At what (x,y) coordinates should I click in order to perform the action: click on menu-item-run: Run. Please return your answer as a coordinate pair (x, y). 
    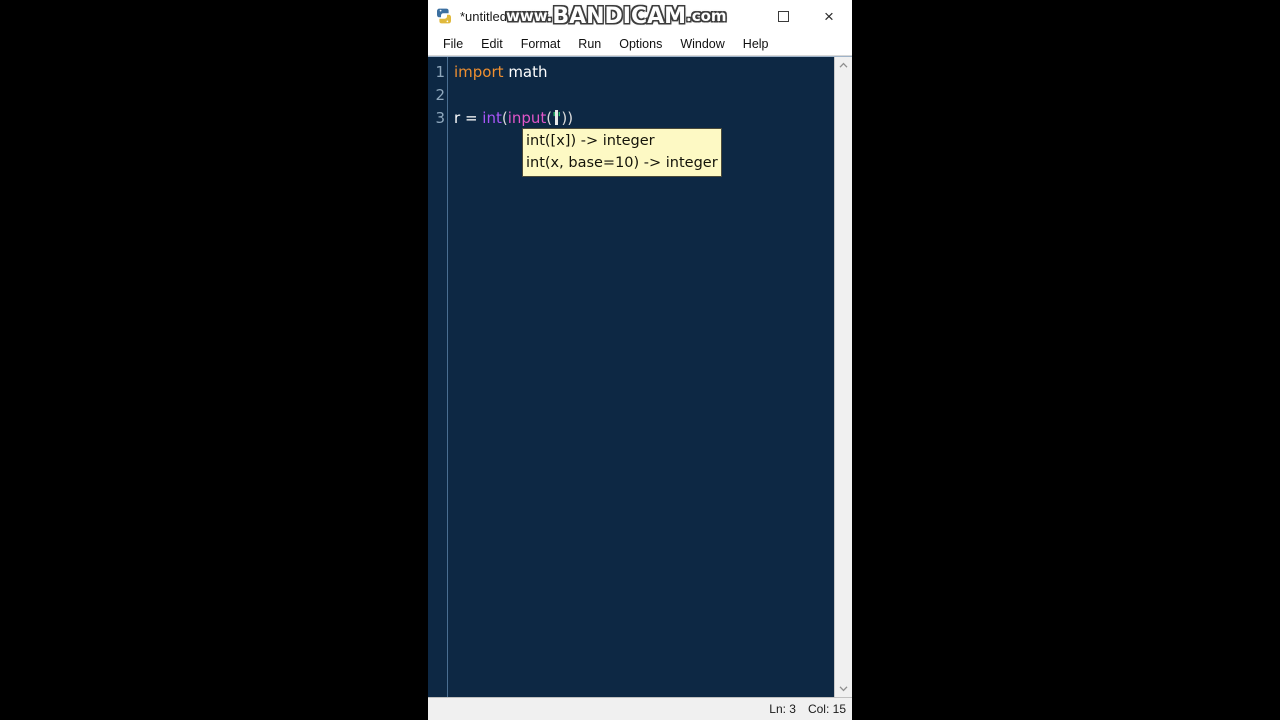
    Looking at the image, I should click on (589, 44).